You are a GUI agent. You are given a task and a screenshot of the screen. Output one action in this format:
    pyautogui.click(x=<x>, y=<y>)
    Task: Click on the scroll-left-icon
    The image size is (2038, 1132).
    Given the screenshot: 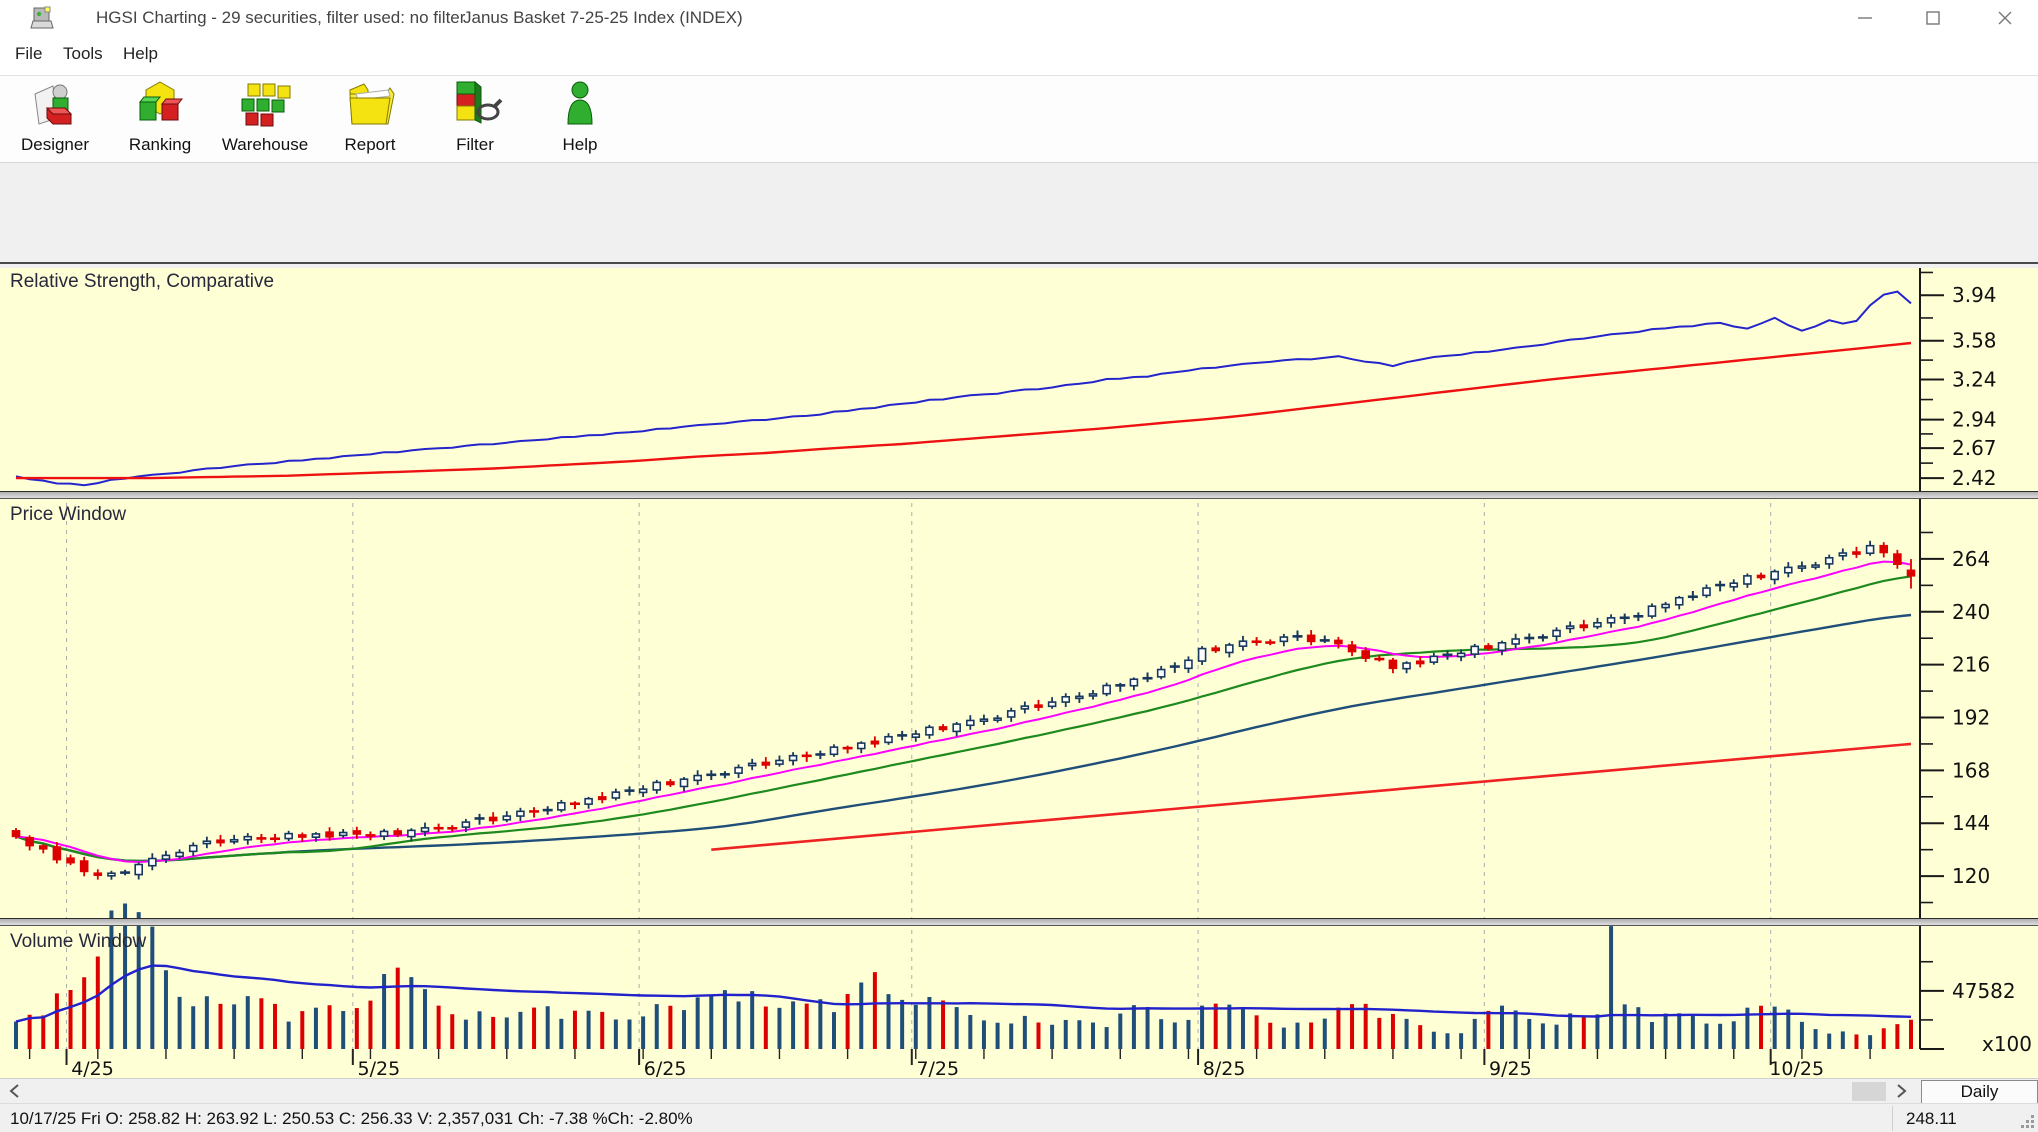 What is the action you would take?
    pyautogui.click(x=14, y=1091)
    